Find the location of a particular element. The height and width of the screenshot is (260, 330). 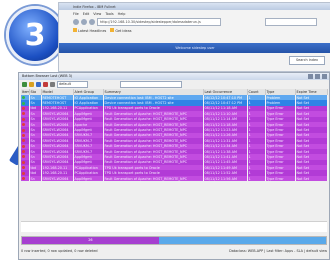

progress-fill: 26 is located at coordinates (90, 240).